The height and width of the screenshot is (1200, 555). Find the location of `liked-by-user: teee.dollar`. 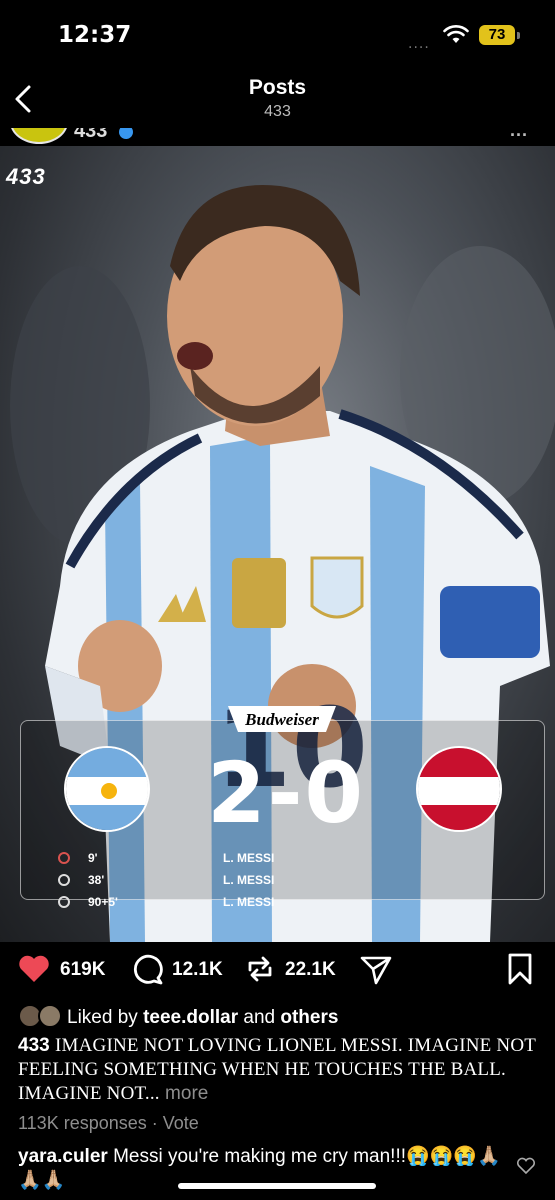

liked-by-user: teee.dollar is located at coordinates (190, 1017).